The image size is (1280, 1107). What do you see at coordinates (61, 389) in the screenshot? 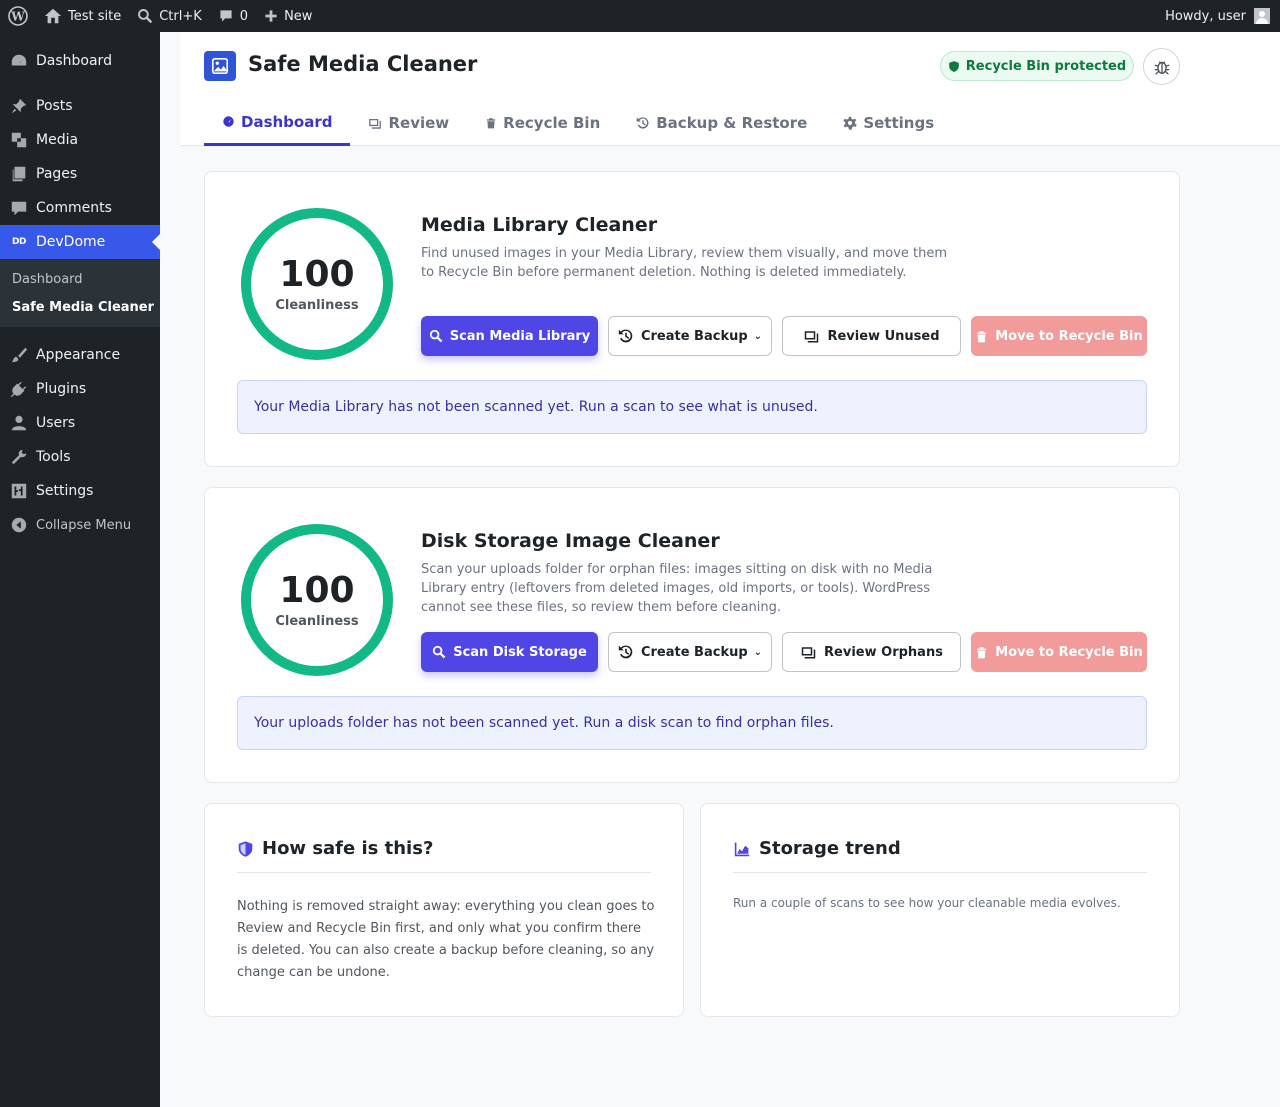
I see `sidebar-item-label: Plugins` at bounding box center [61, 389].